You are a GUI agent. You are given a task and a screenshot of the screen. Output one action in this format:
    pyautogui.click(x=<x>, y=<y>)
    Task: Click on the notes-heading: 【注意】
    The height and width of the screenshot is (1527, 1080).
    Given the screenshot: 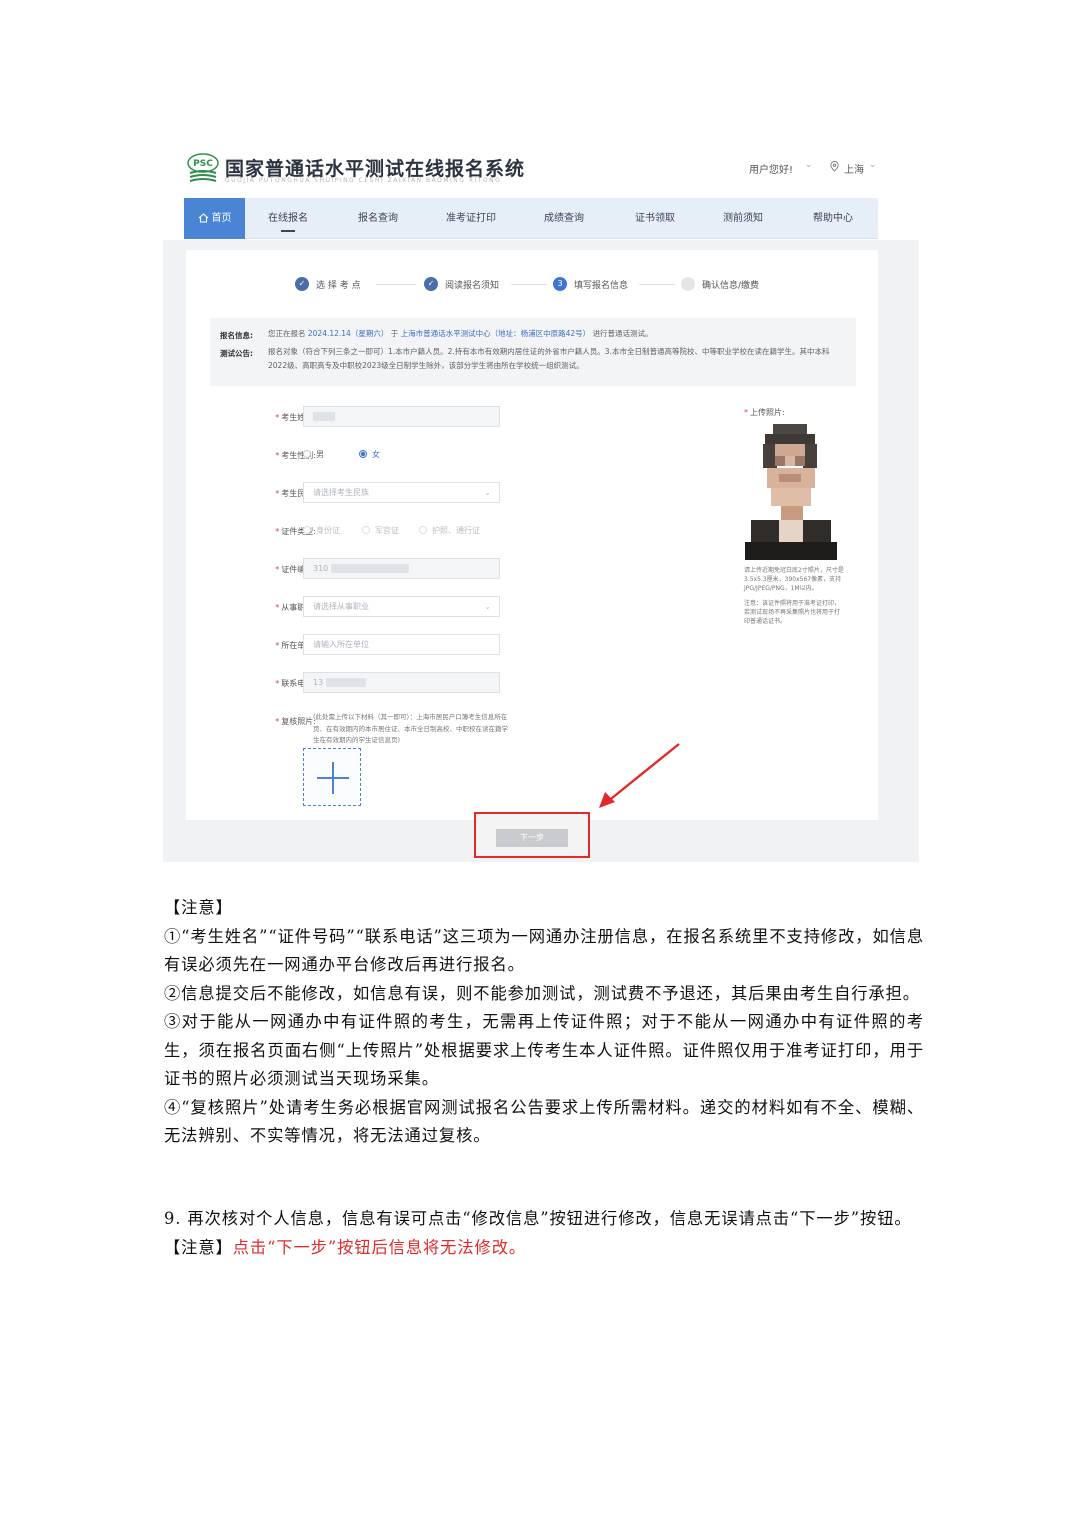 What is the action you would take?
    pyautogui.click(x=198, y=907)
    